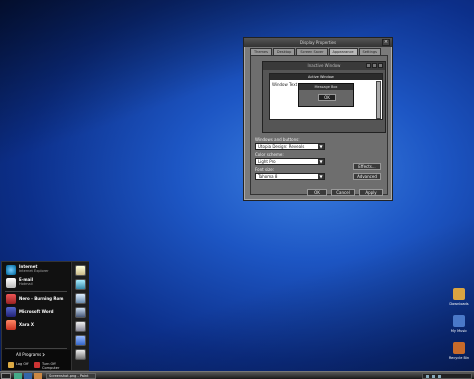  I want to click on close-icon, so click(380, 65).